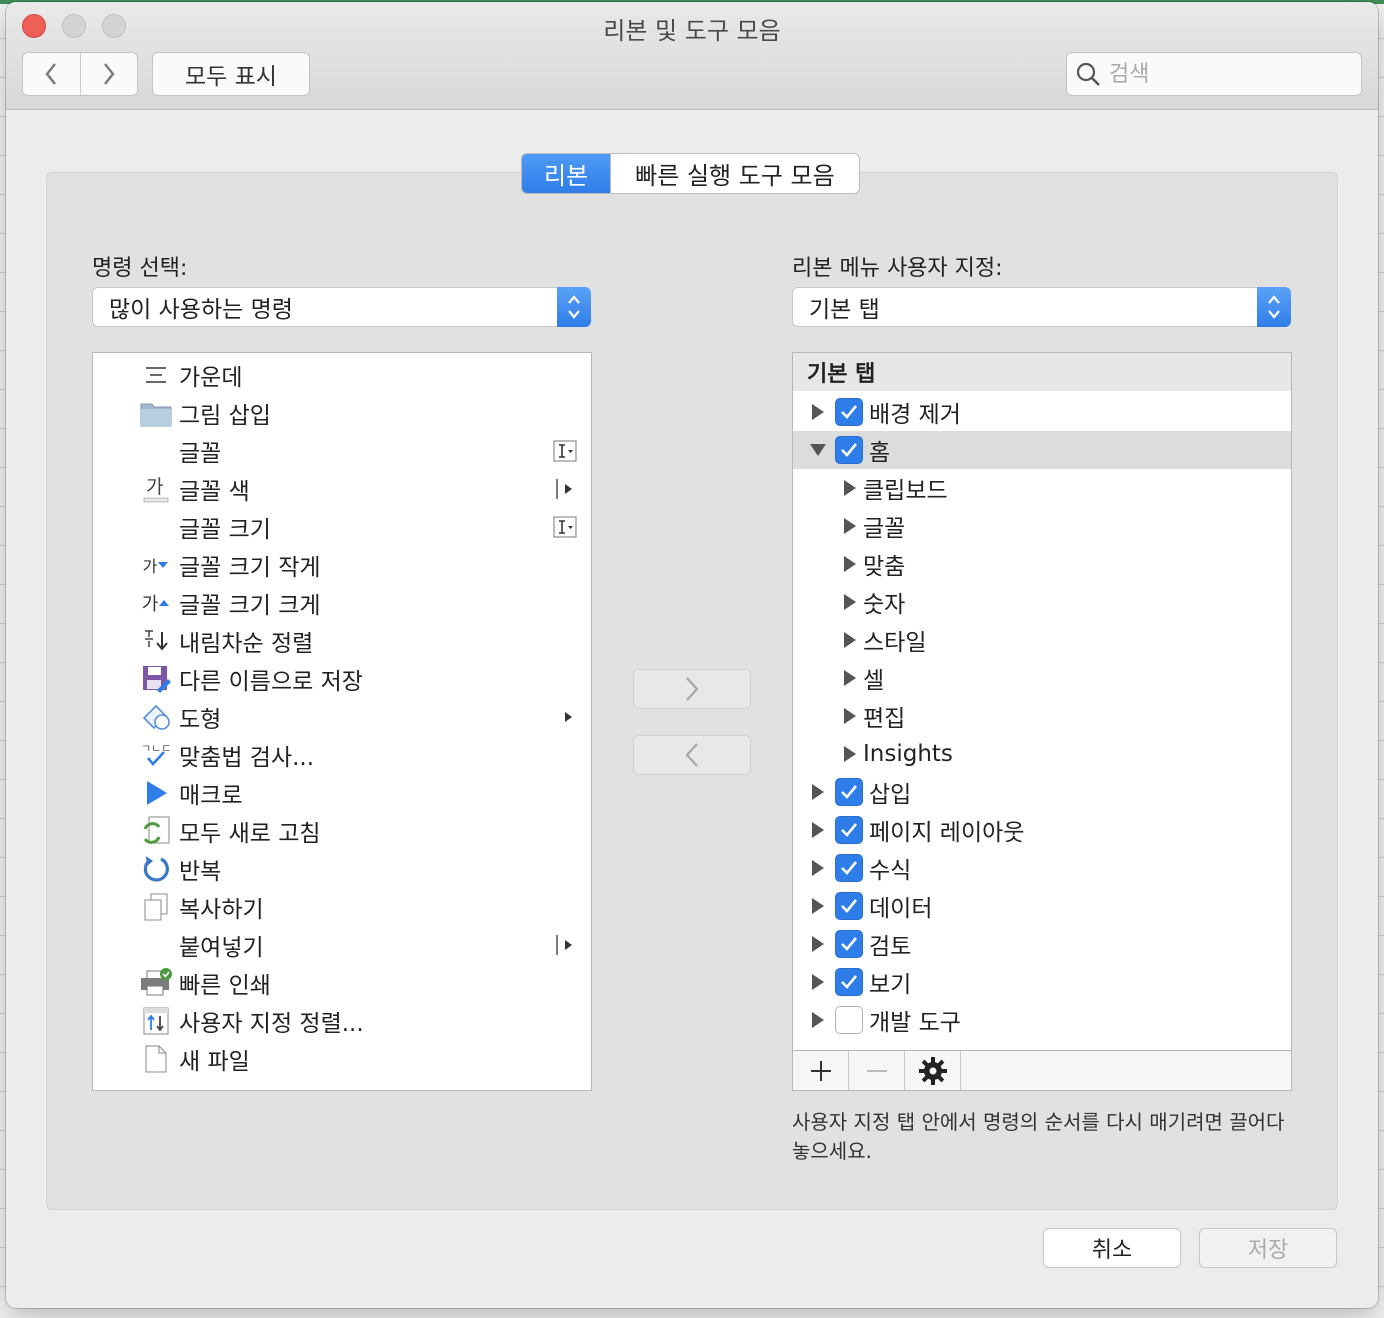  What do you see at coordinates (908, 754) in the screenshot?
I see `tree-item-label: Insights` at bounding box center [908, 754].